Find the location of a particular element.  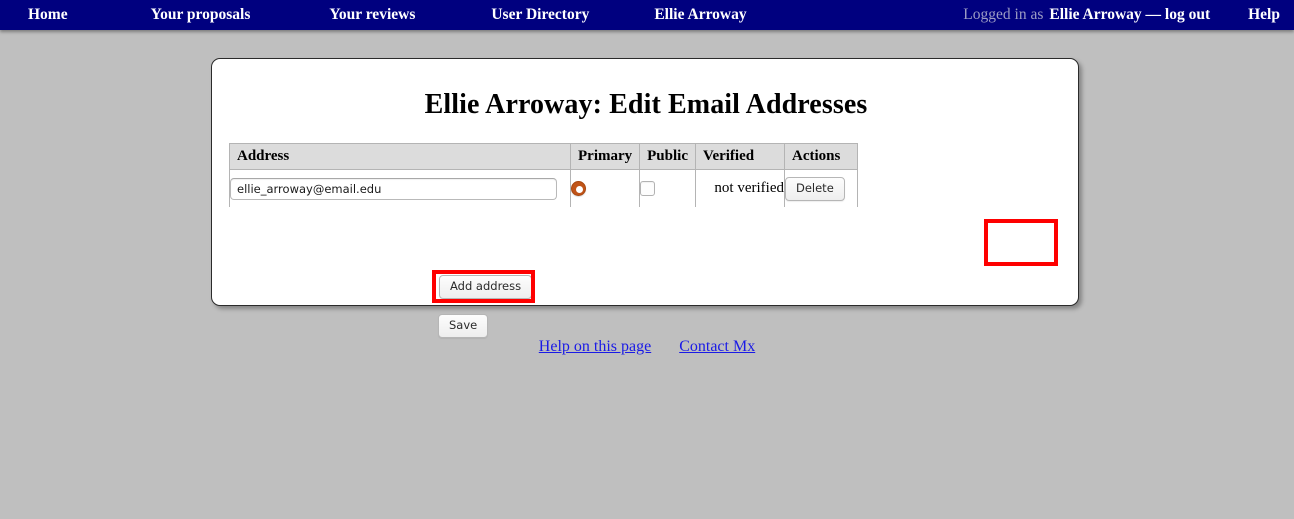

column-header-verified: Verified is located at coordinates (739, 156).